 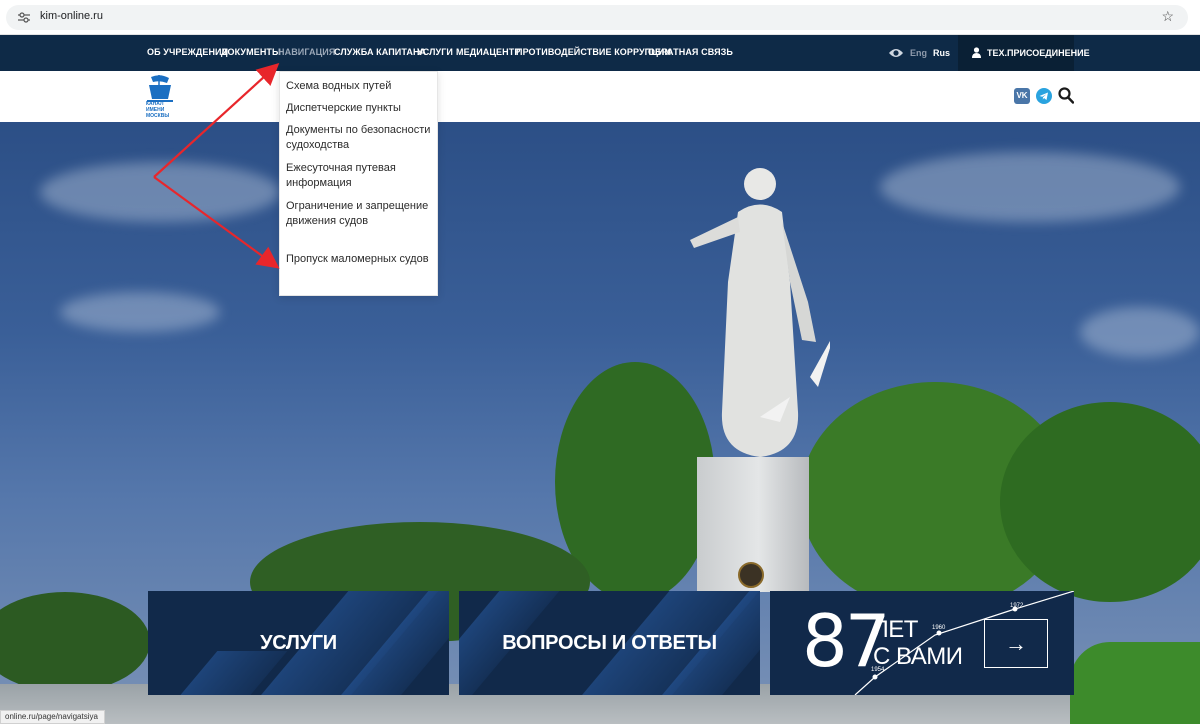 What do you see at coordinates (71, 16) in the screenshot?
I see `url-text: kim-online.ru` at bounding box center [71, 16].